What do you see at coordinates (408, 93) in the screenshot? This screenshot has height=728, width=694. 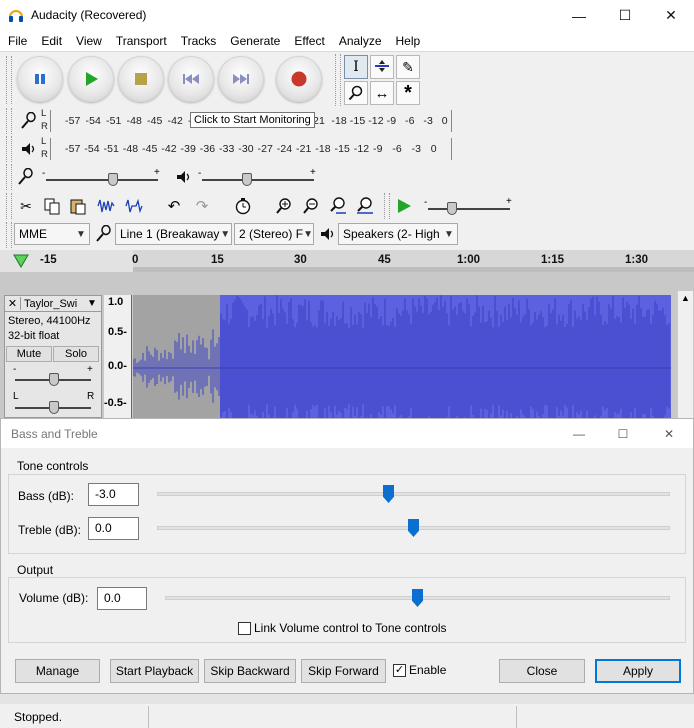 I see `multi-tool-button: *` at bounding box center [408, 93].